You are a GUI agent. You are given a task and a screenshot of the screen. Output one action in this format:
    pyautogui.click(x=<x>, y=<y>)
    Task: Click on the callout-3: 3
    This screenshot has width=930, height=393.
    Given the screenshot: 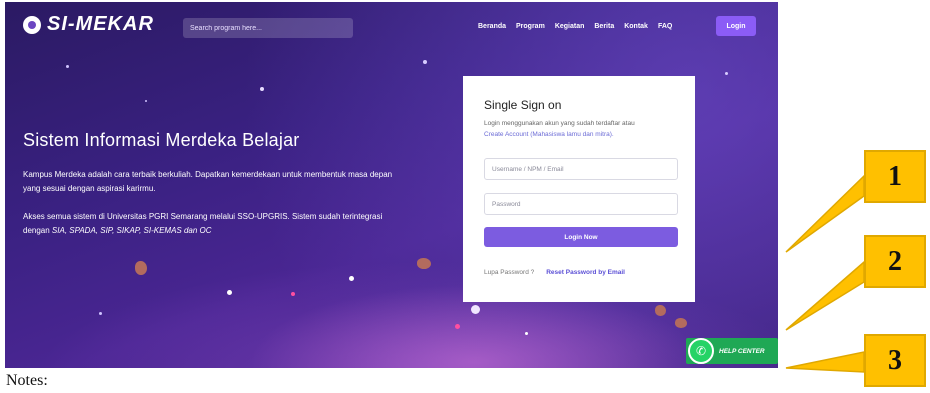 What is the action you would take?
    pyautogui.click(x=895, y=360)
    